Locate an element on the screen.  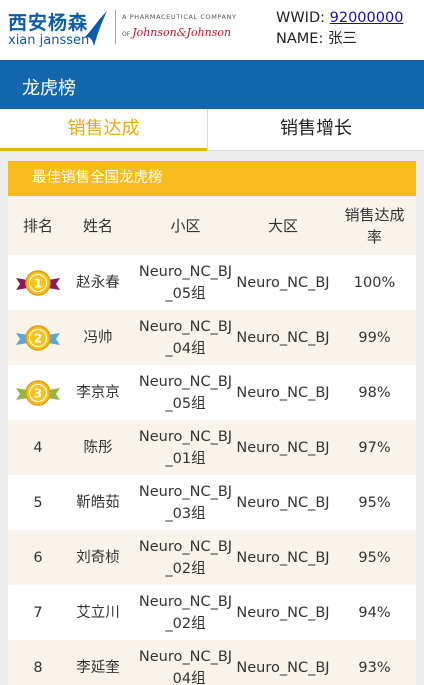
rank-2-medal-icon: 2 is located at coordinates (38, 337).